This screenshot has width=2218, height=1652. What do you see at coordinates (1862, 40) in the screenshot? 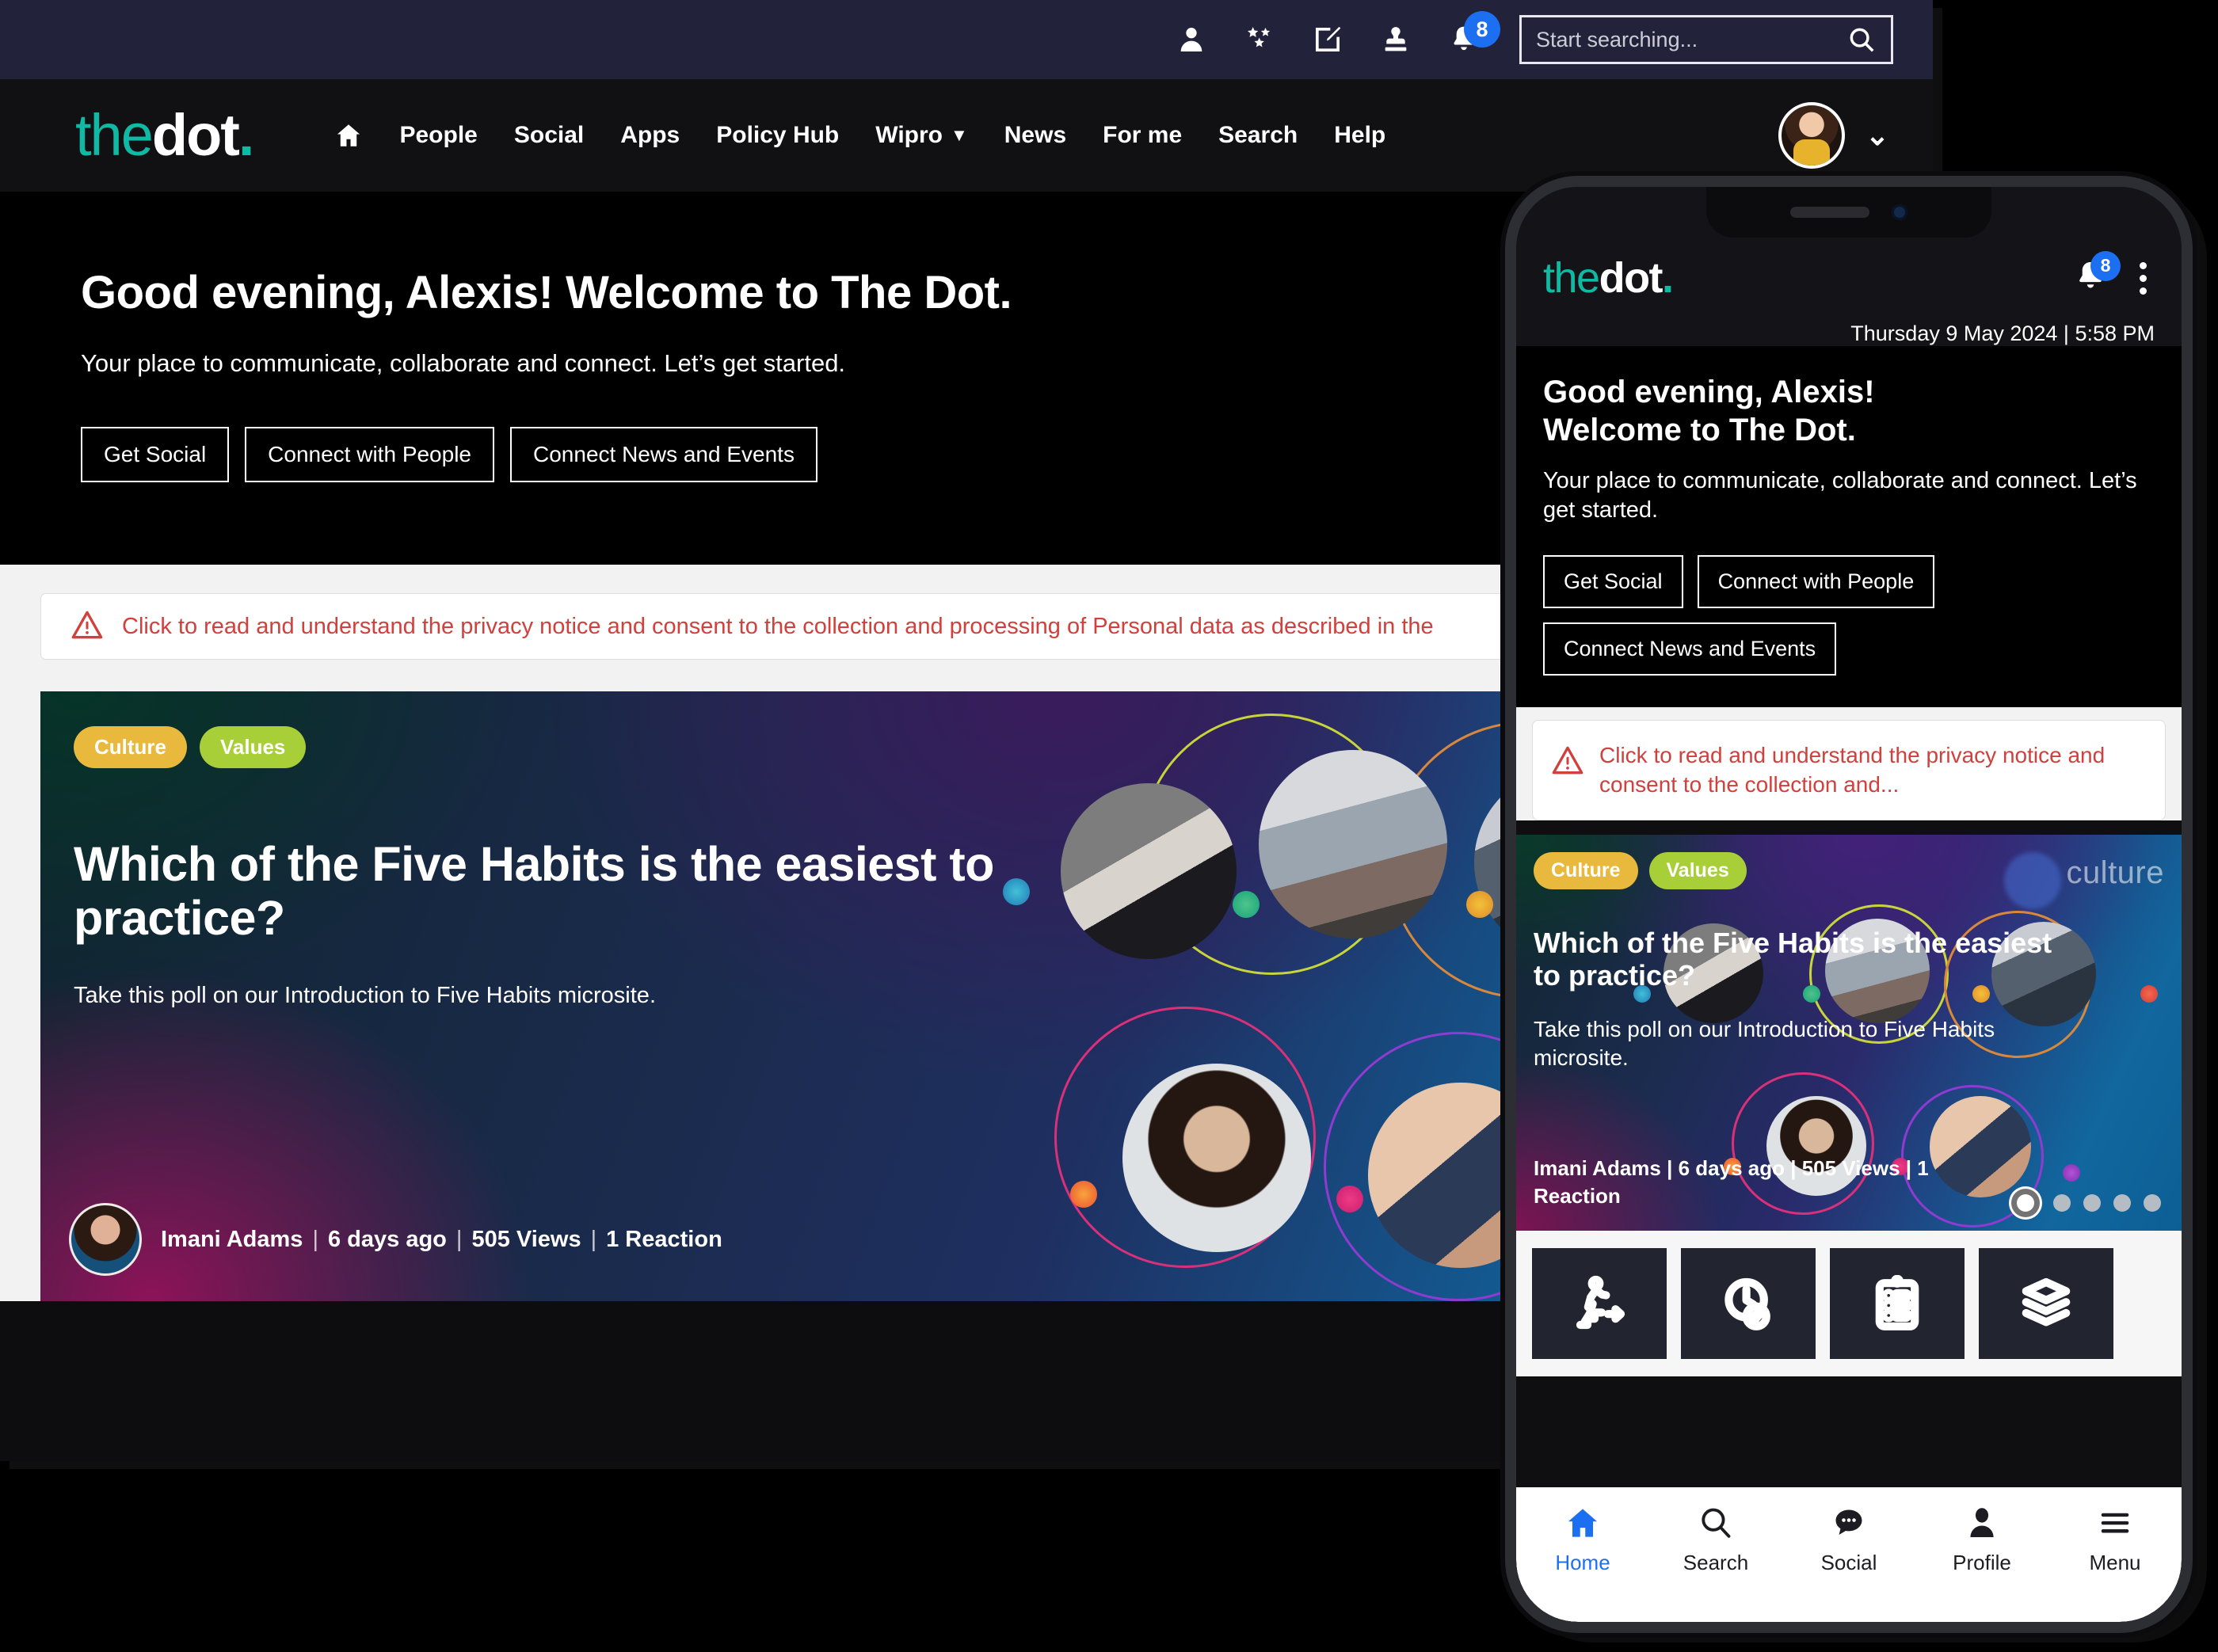
I see `search-icon` at bounding box center [1862, 40].